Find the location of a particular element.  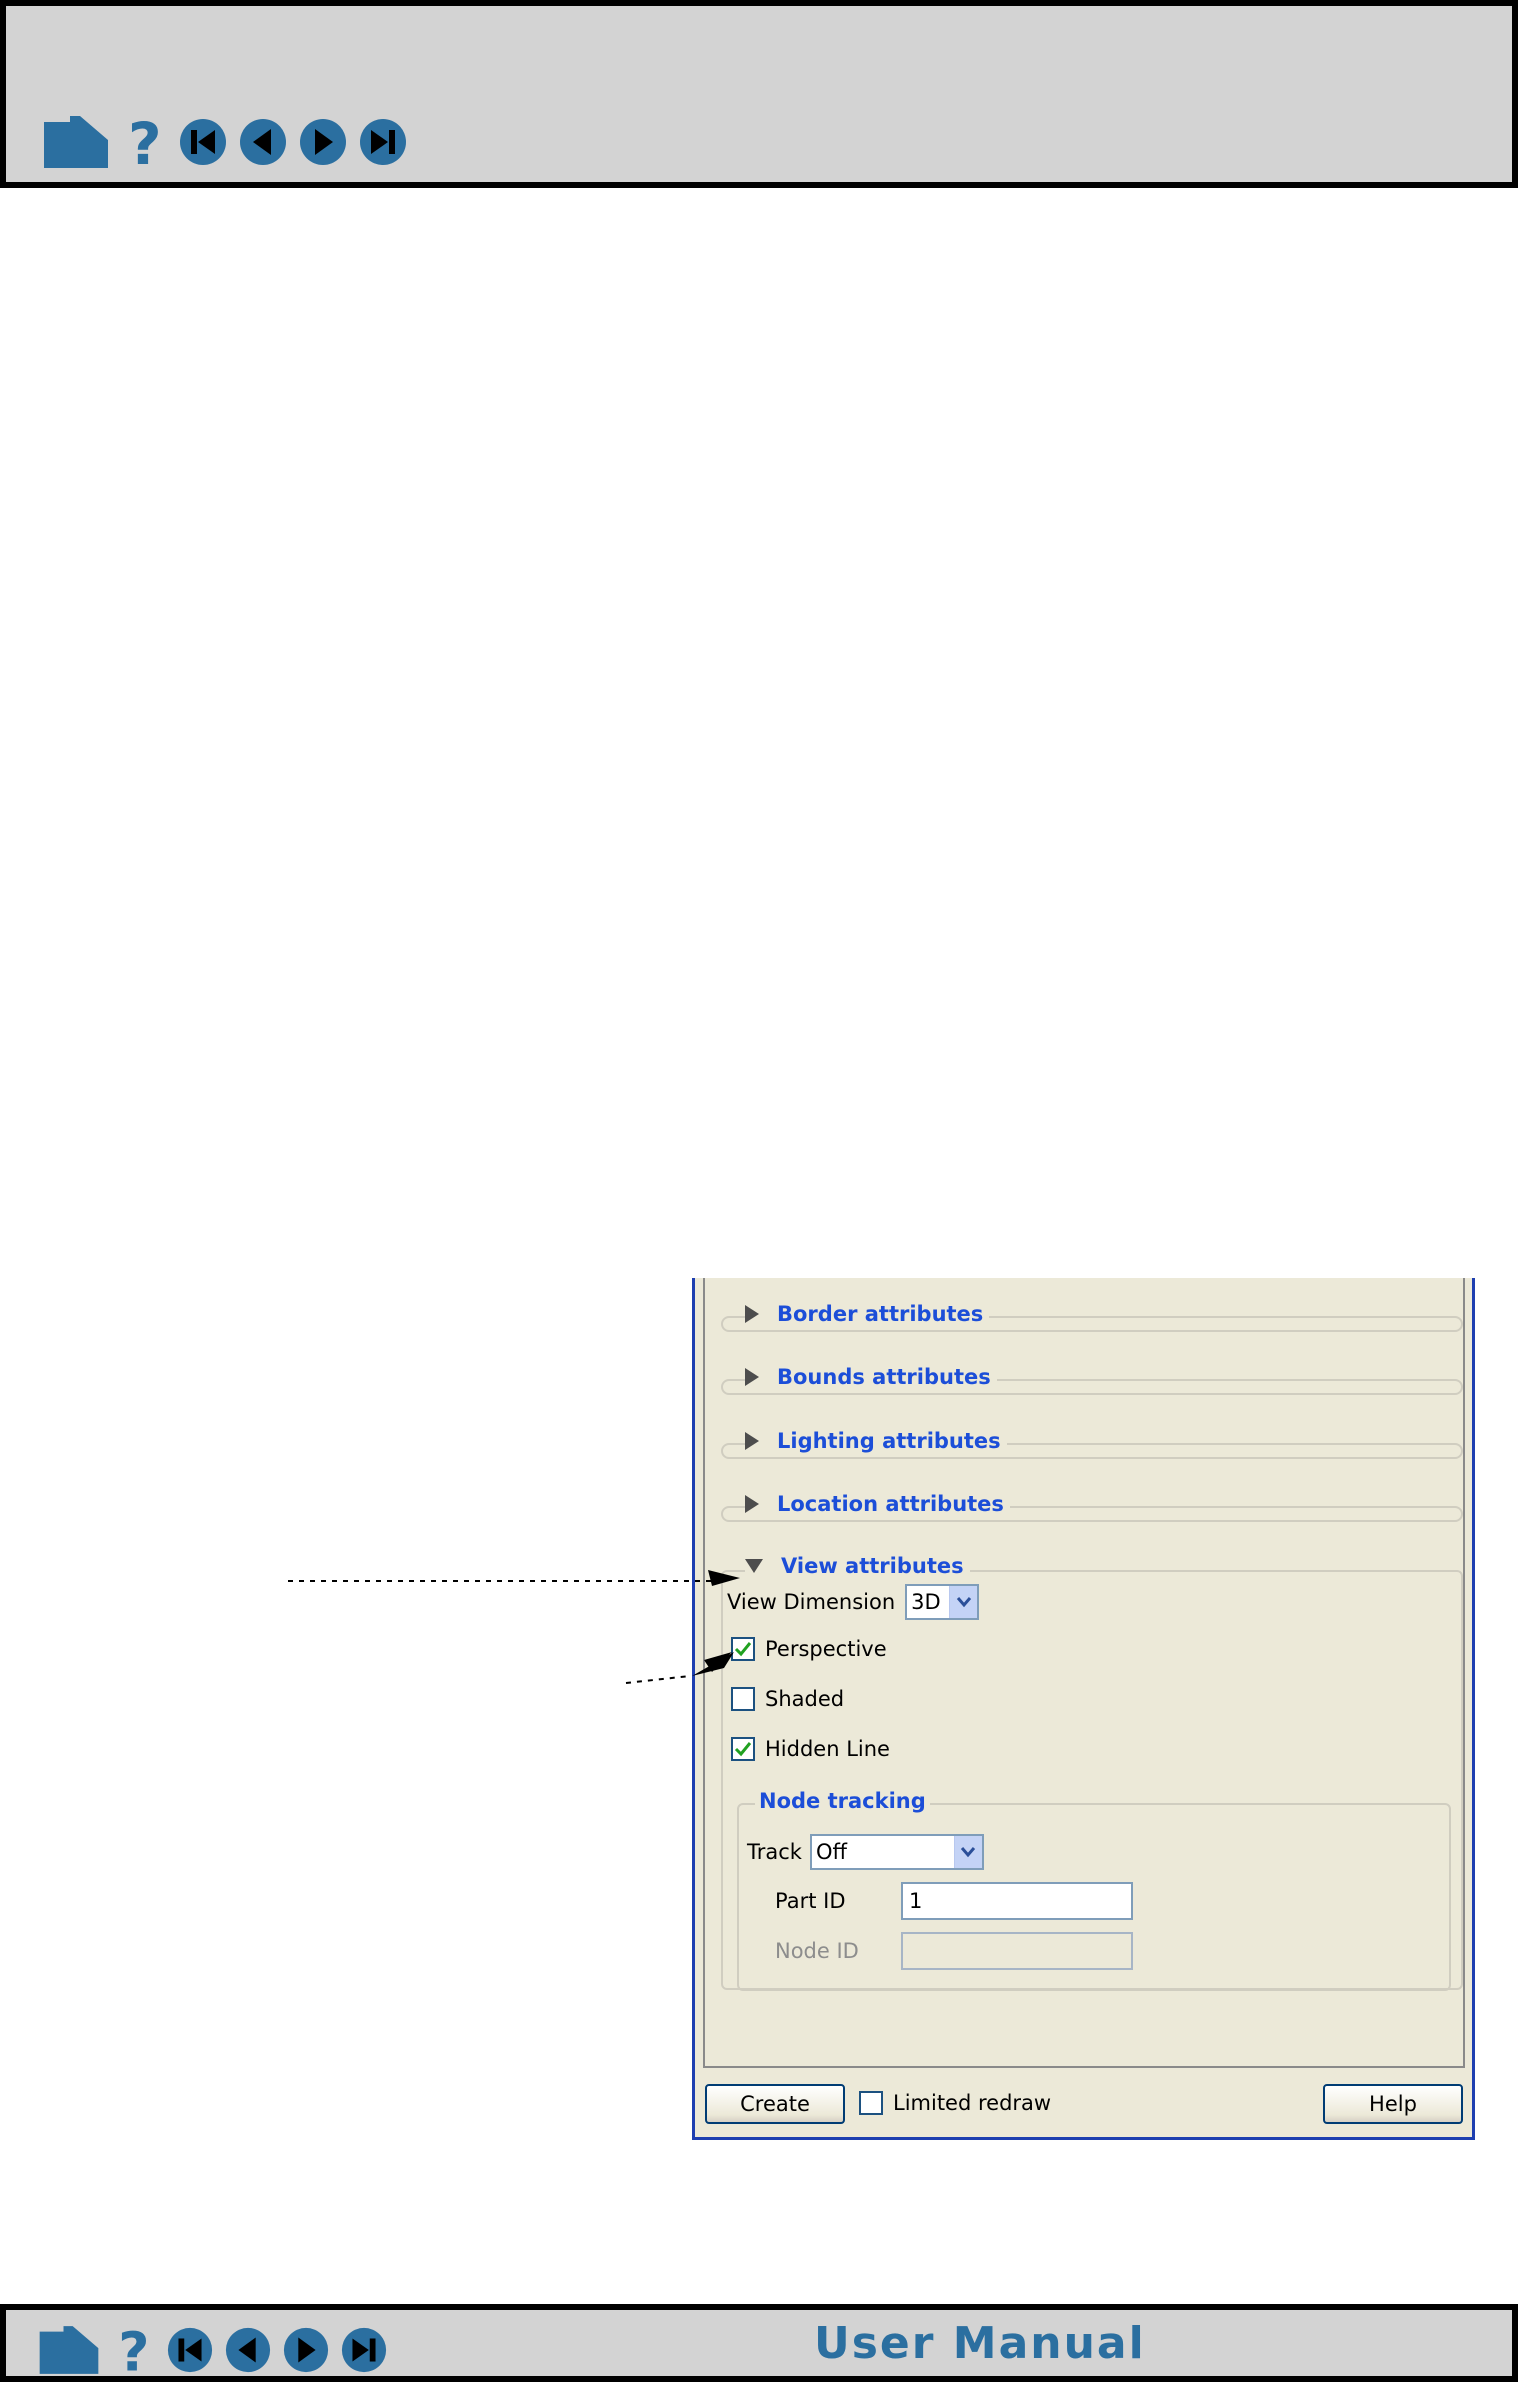

callout-arrow-perspective is located at coordinates (679, 1668).